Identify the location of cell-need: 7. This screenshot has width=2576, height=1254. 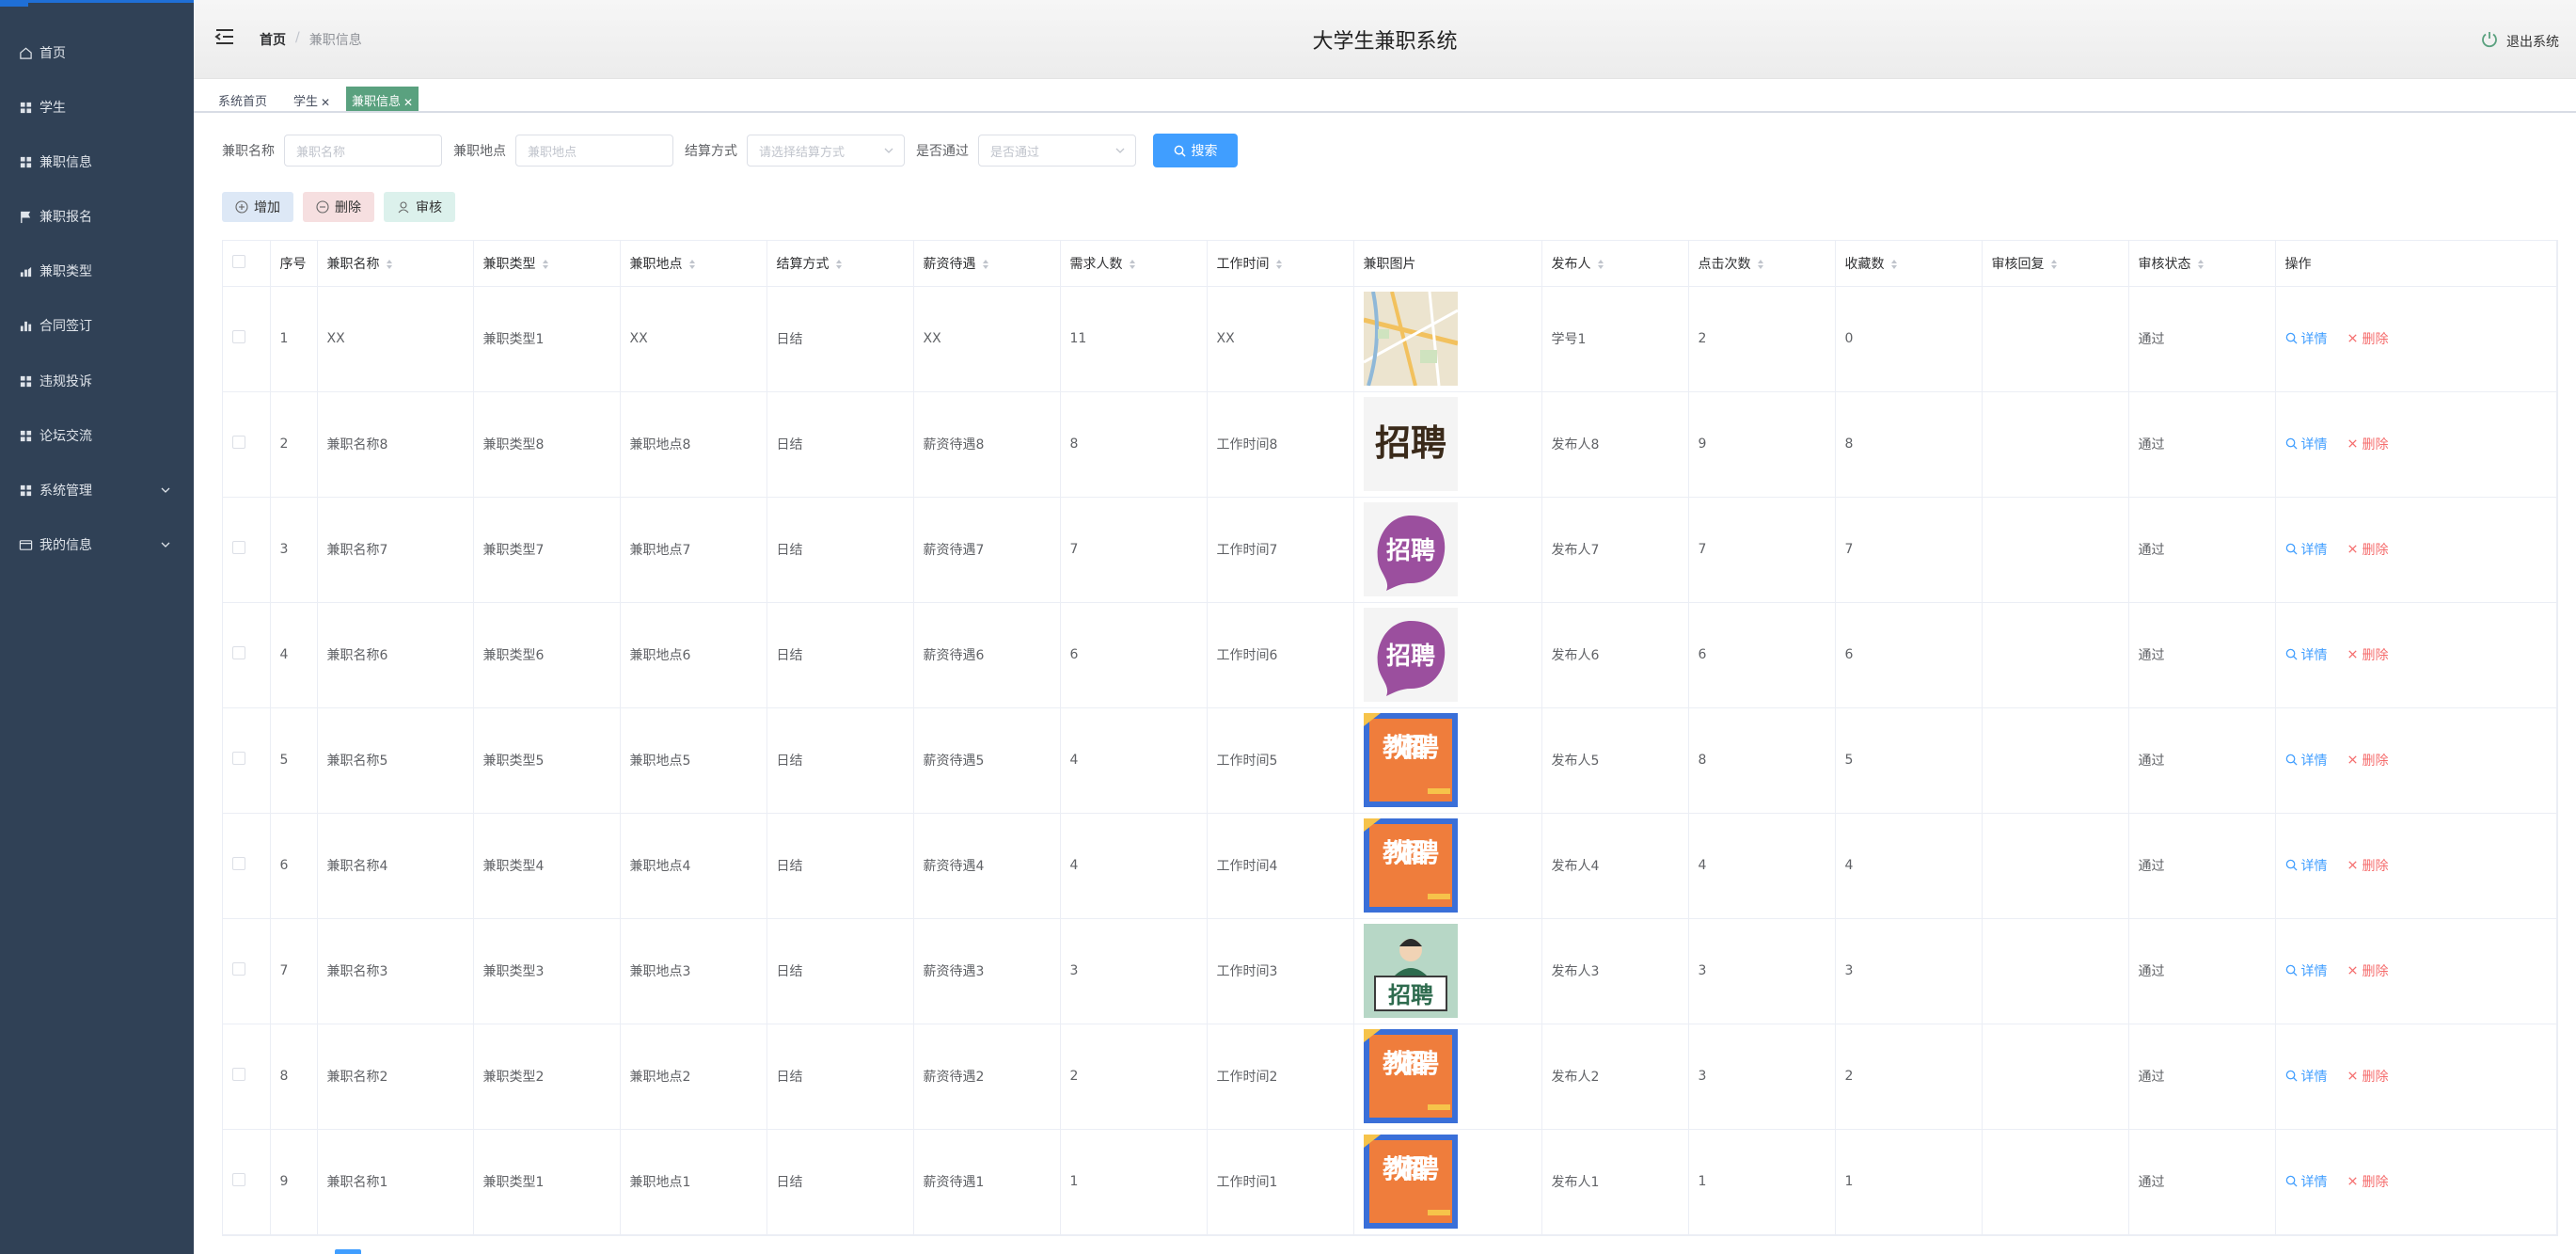
(1134, 550).